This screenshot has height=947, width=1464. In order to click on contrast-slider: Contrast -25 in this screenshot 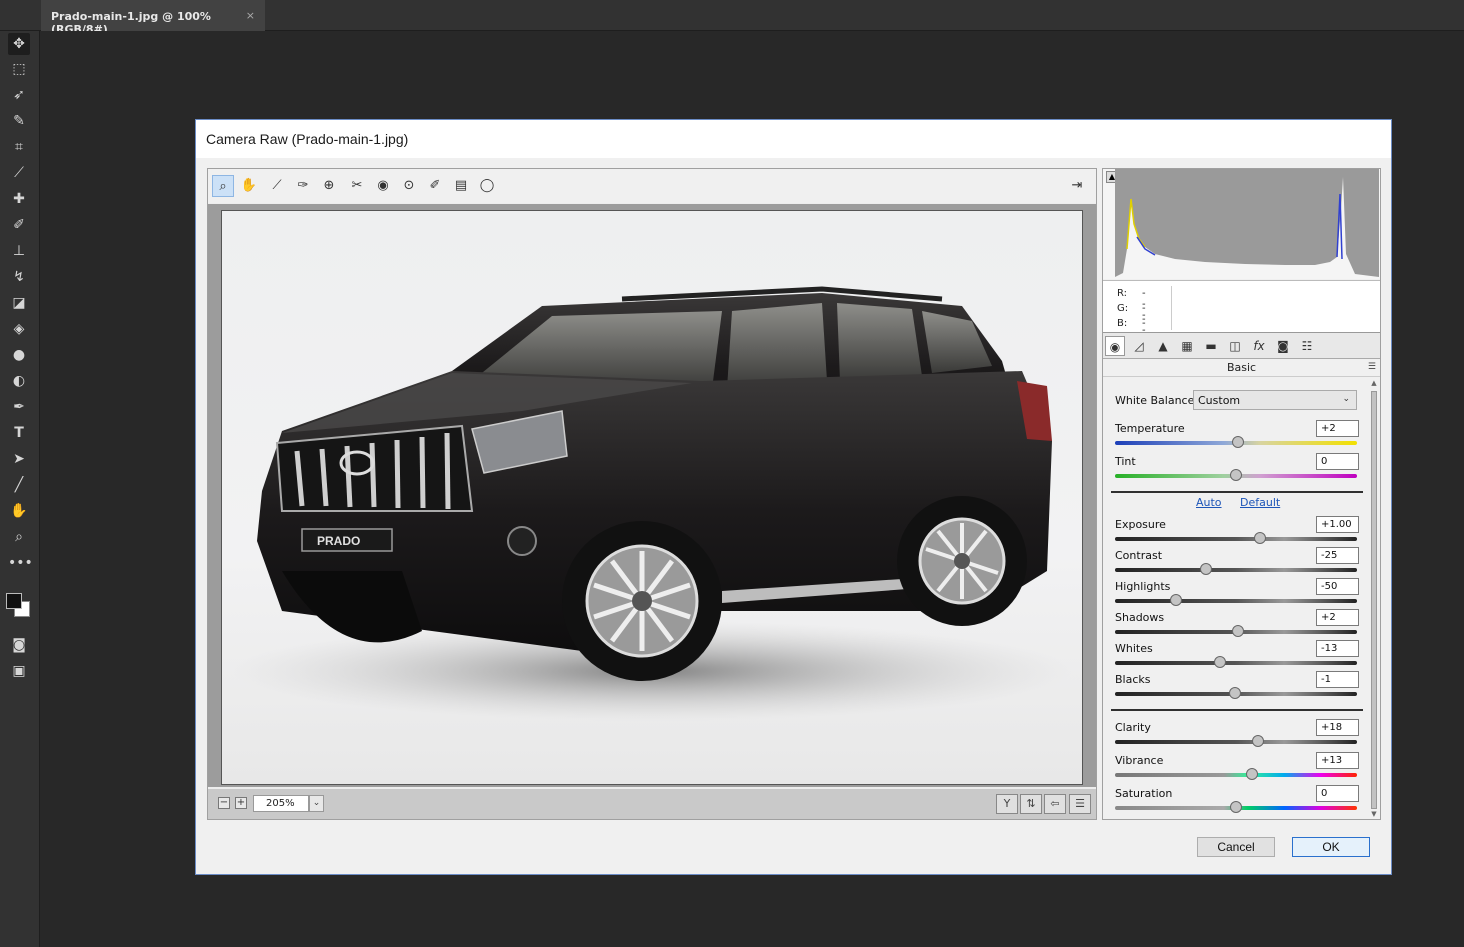, I will do `click(1237, 563)`.